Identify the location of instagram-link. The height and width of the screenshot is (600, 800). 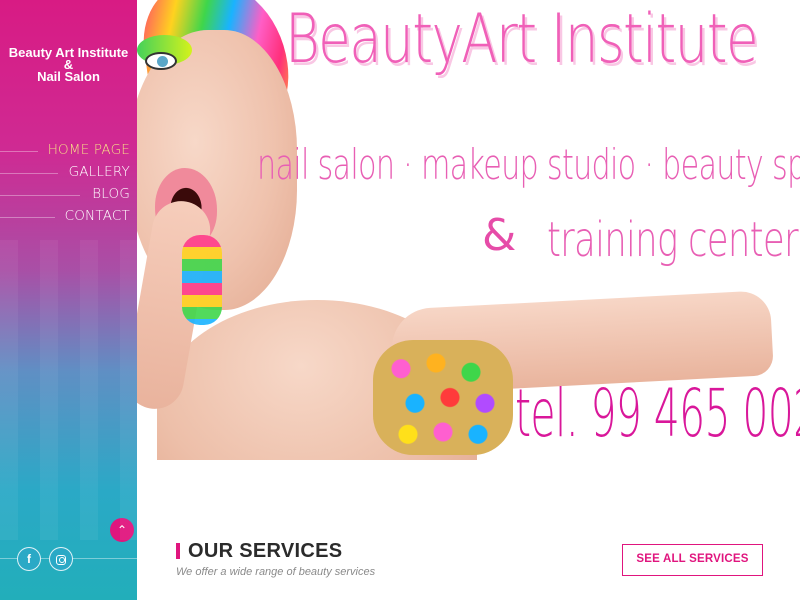
(61, 559).